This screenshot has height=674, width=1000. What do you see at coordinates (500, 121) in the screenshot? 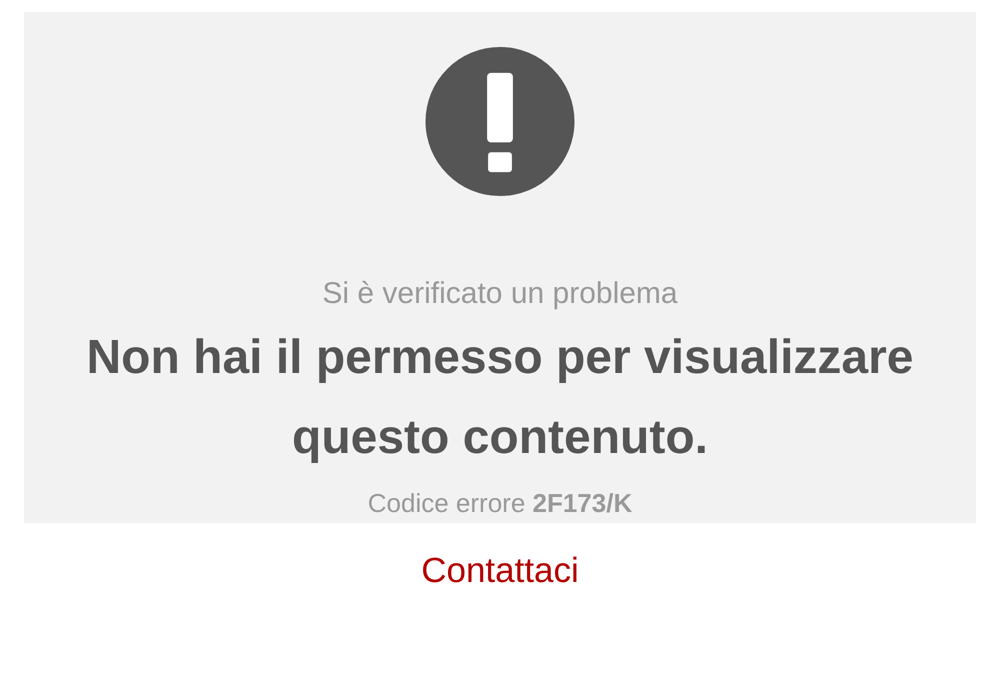
I see `exclamation-icon` at bounding box center [500, 121].